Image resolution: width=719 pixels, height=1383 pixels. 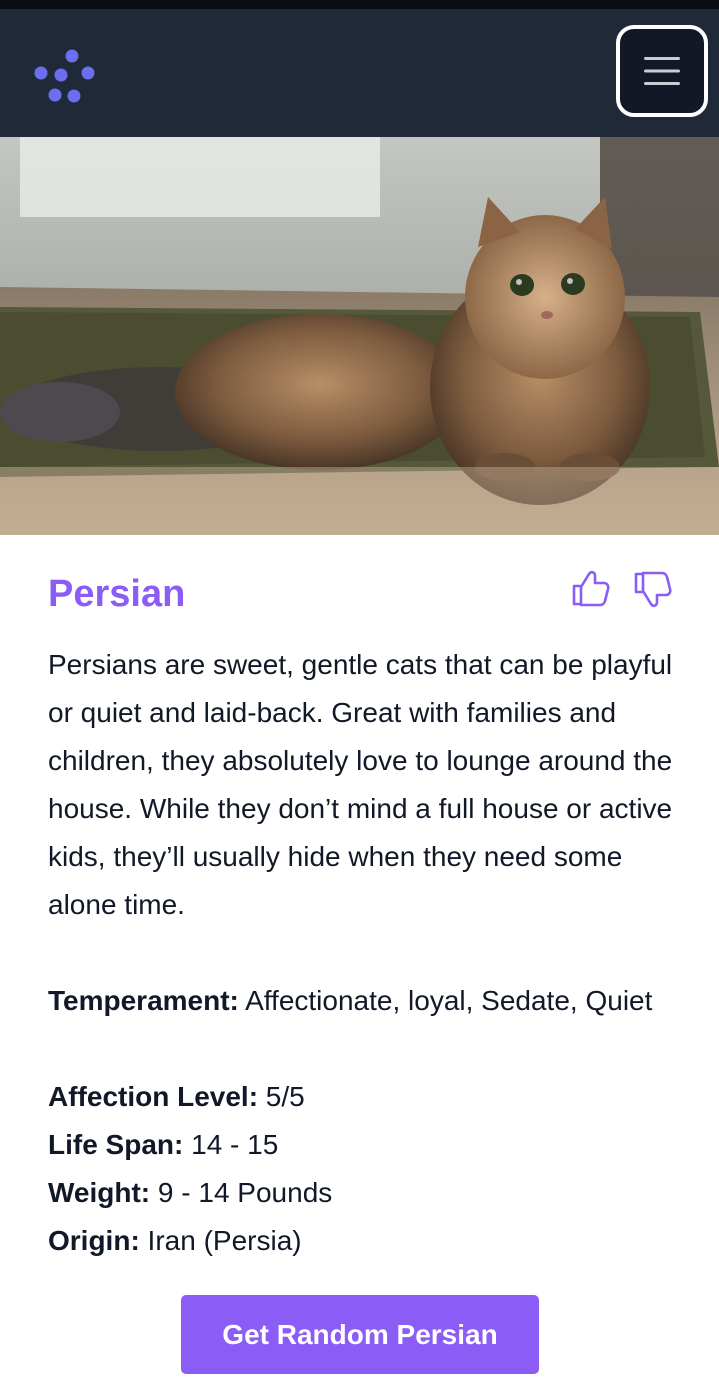 What do you see at coordinates (359, 4) in the screenshot?
I see `status-strip` at bounding box center [359, 4].